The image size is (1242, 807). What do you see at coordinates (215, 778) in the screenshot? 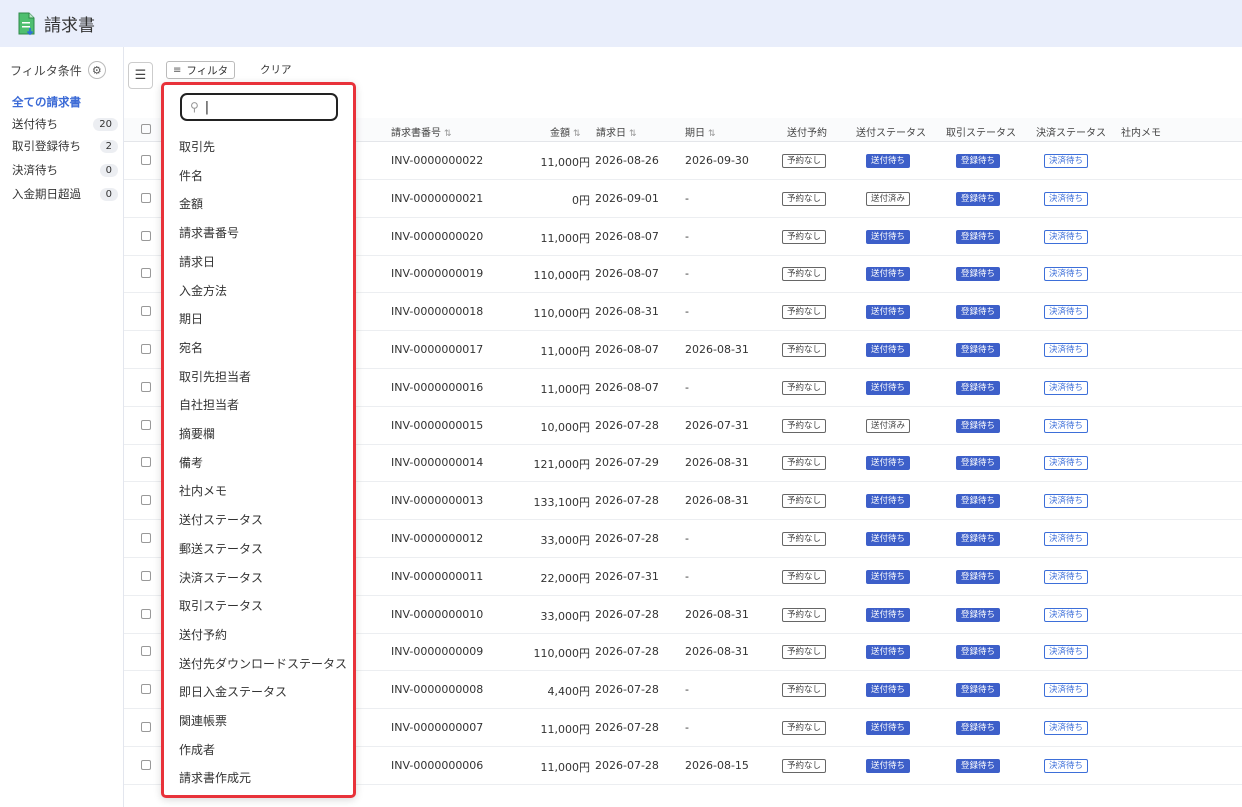
I see `field-option: 請求書作成元` at bounding box center [215, 778].